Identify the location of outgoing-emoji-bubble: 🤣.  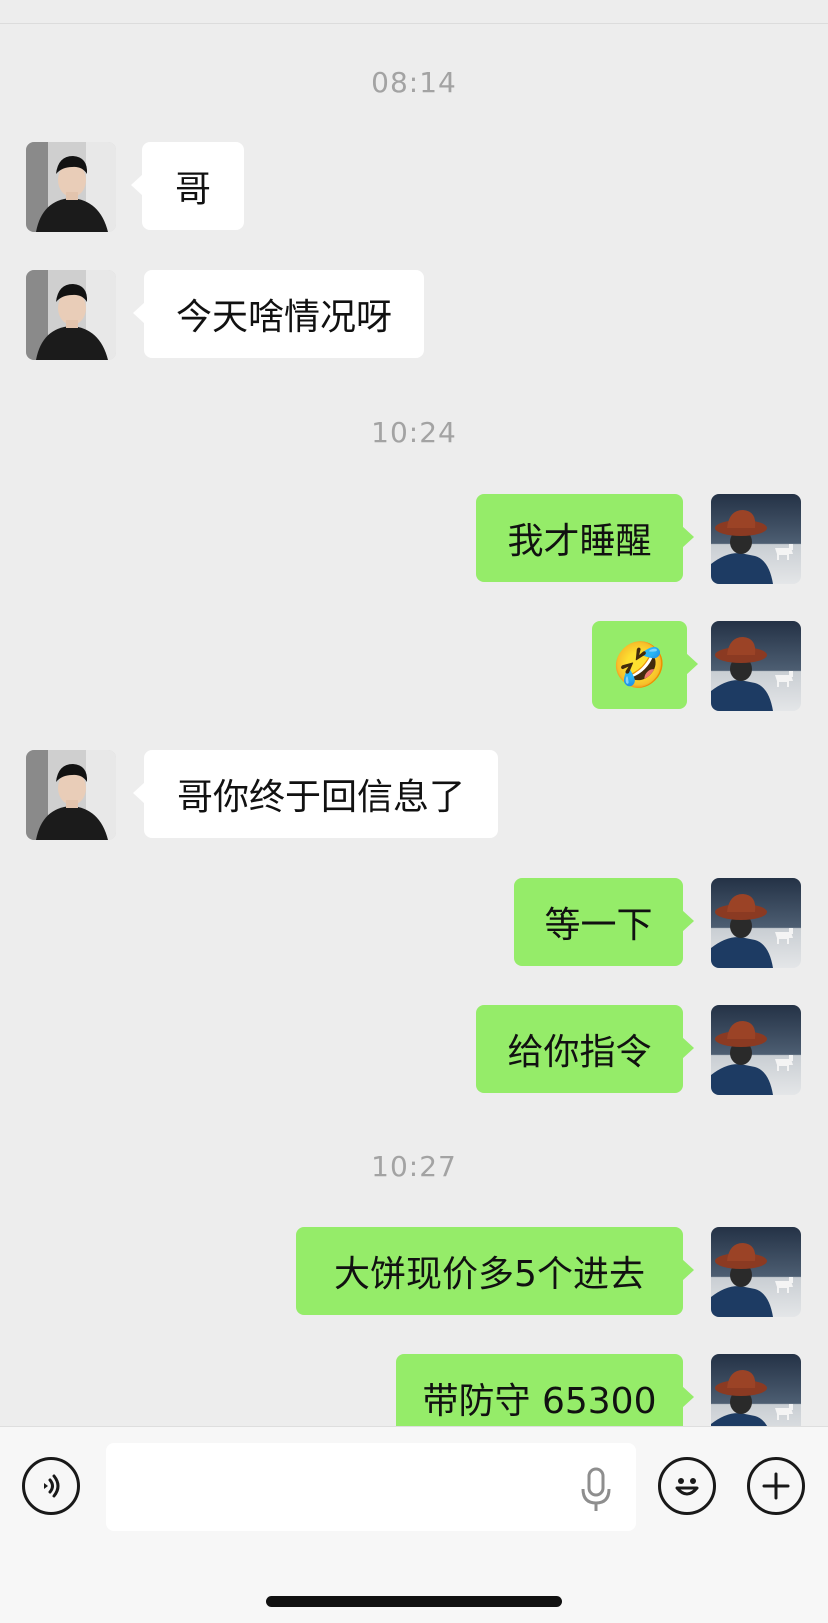
(645, 665).